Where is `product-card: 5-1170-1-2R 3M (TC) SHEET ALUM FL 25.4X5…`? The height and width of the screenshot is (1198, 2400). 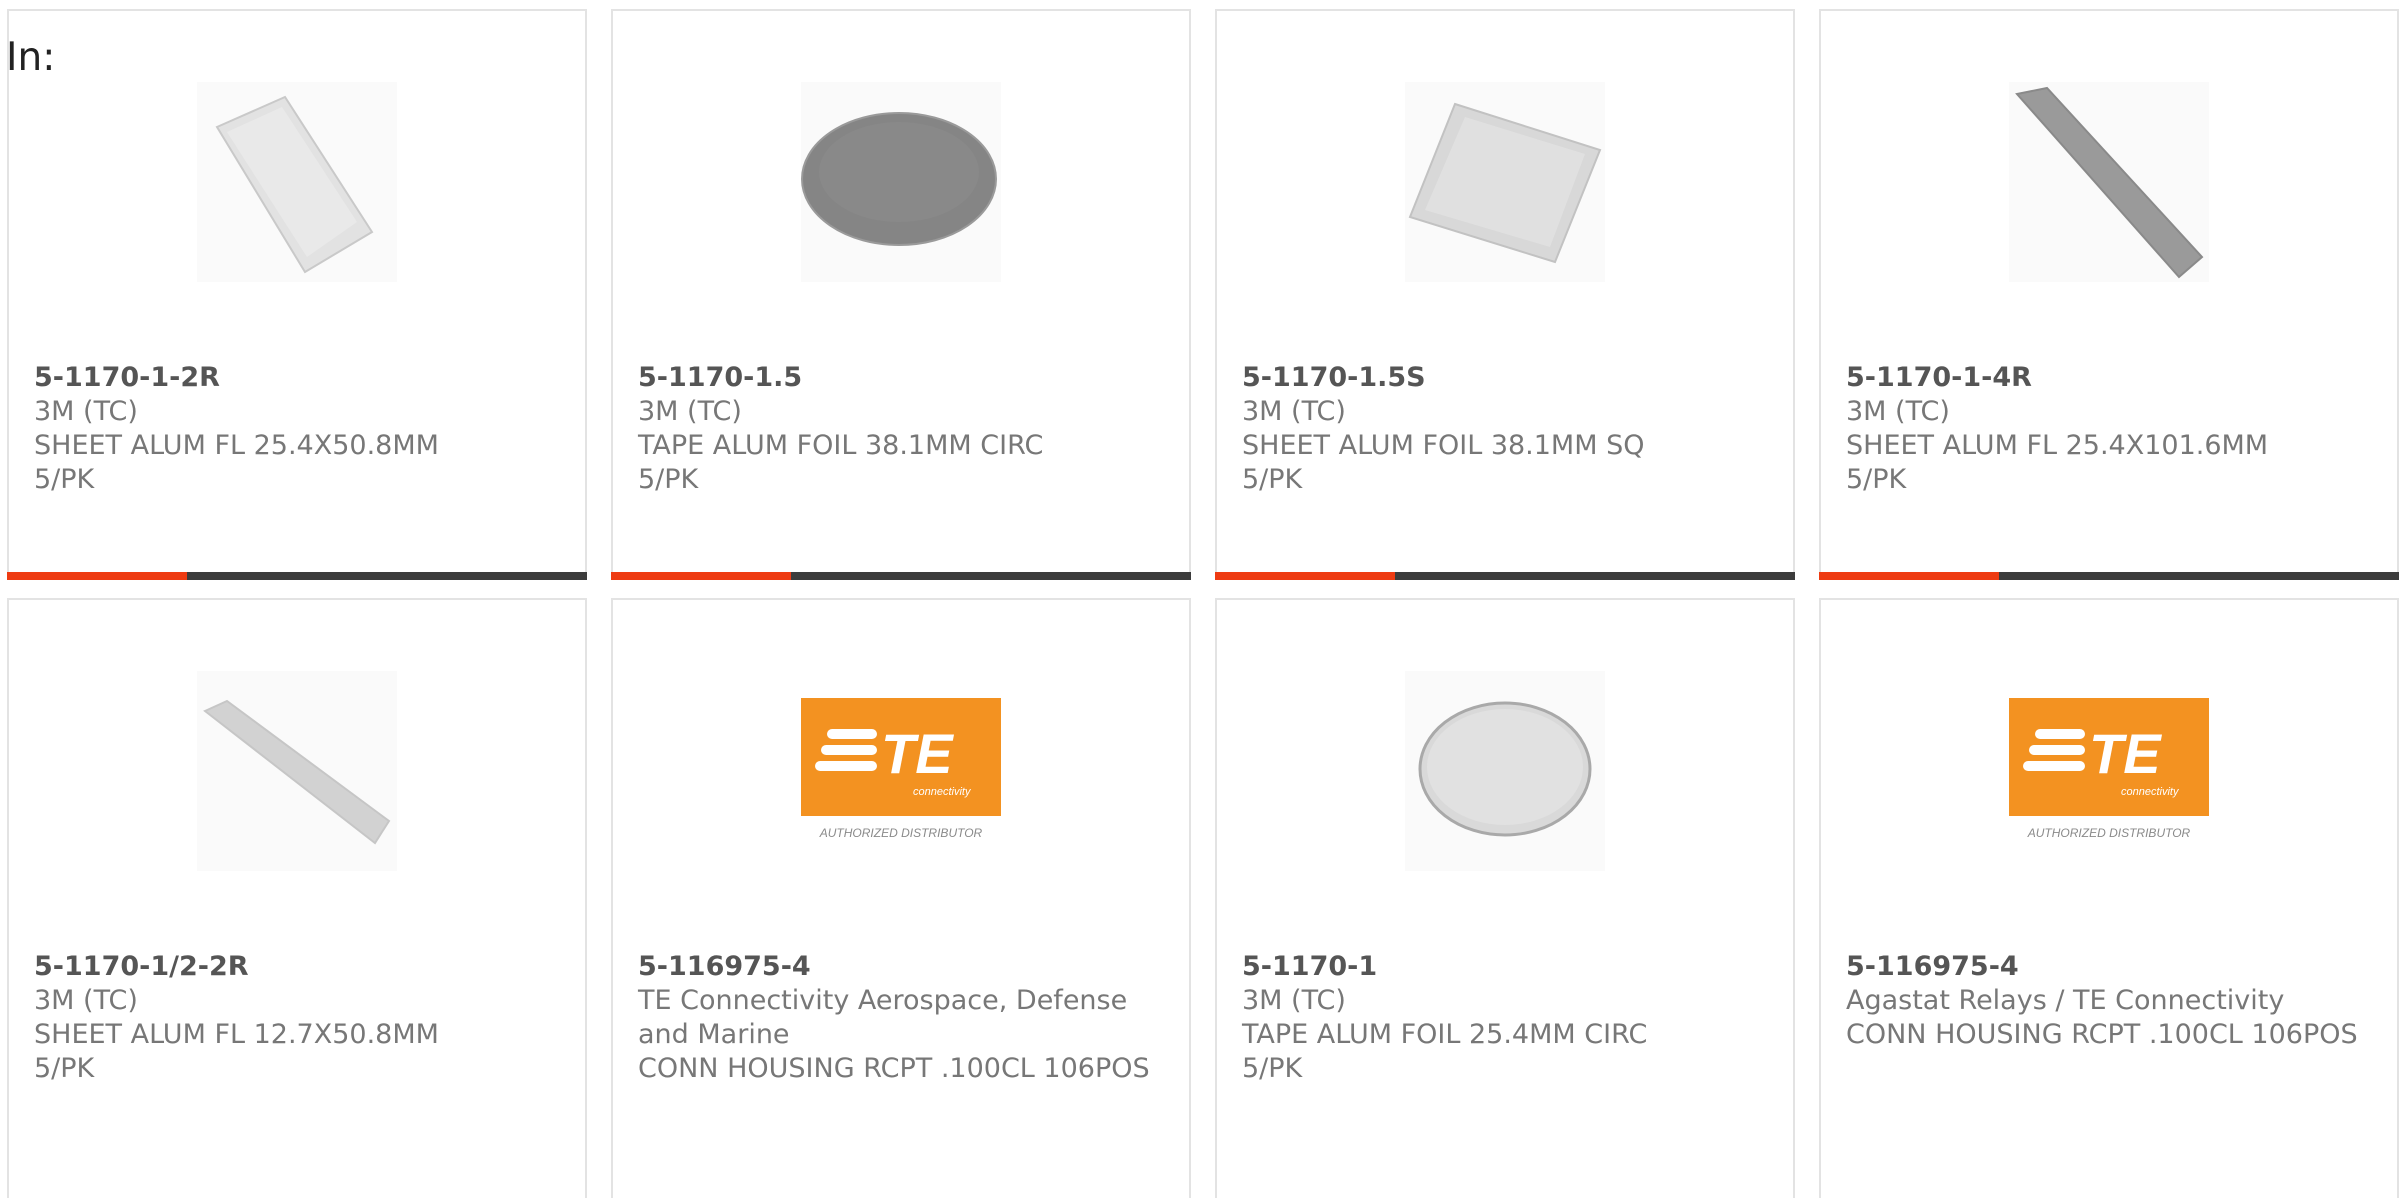 product-card: 5-1170-1-2R 3M (TC) SHEET ALUM FL 25.4X5… is located at coordinates (297, 294).